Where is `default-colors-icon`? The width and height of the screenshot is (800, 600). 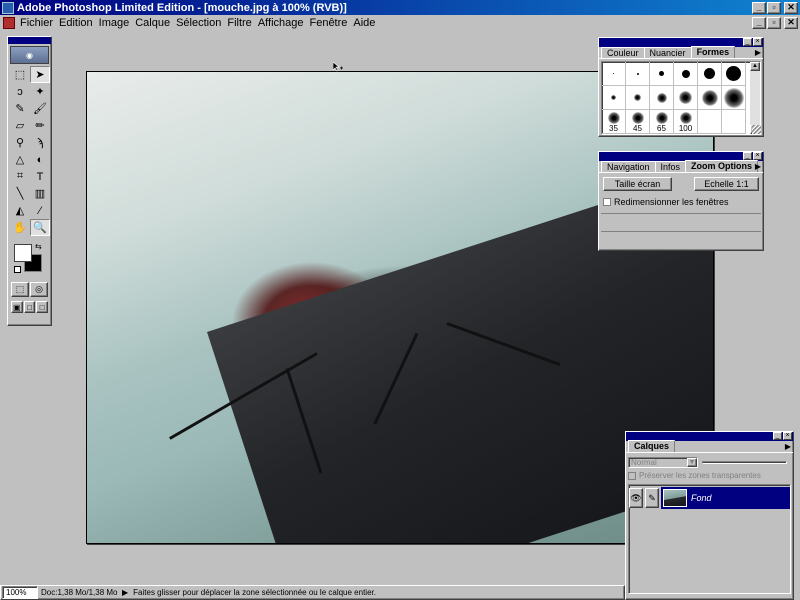
default-colors-icon is located at coordinates (17, 269).